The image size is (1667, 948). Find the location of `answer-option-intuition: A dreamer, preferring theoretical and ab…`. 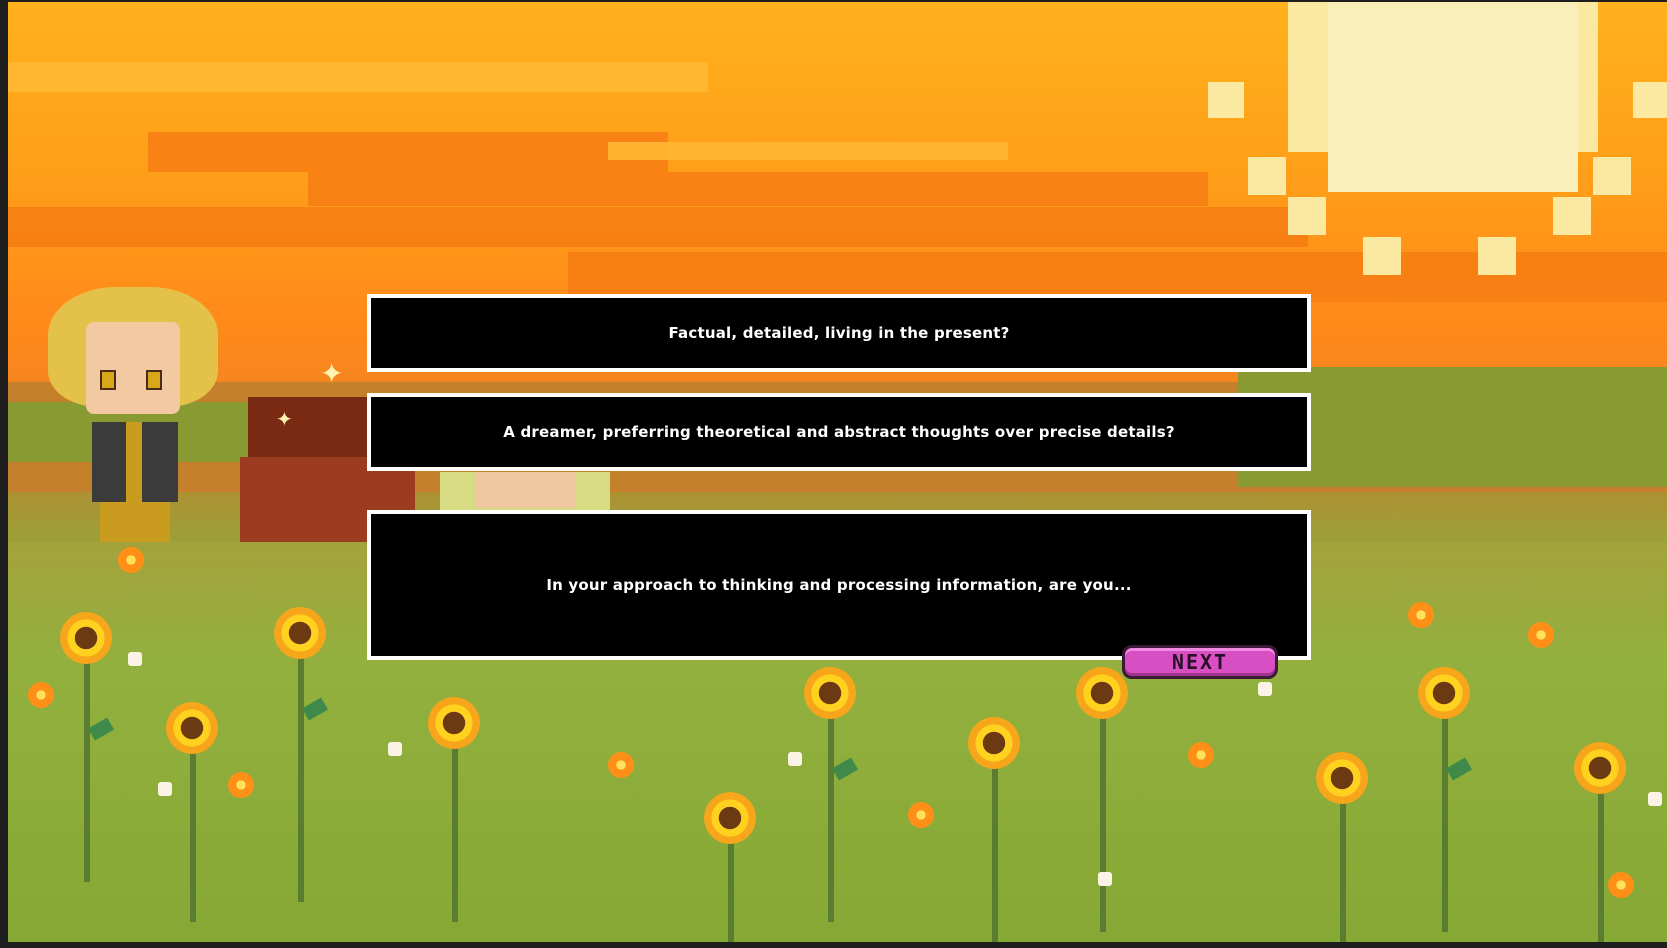

answer-option-intuition: A dreamer, preferring theoretical and ab… is located at coordinates (839, 432).